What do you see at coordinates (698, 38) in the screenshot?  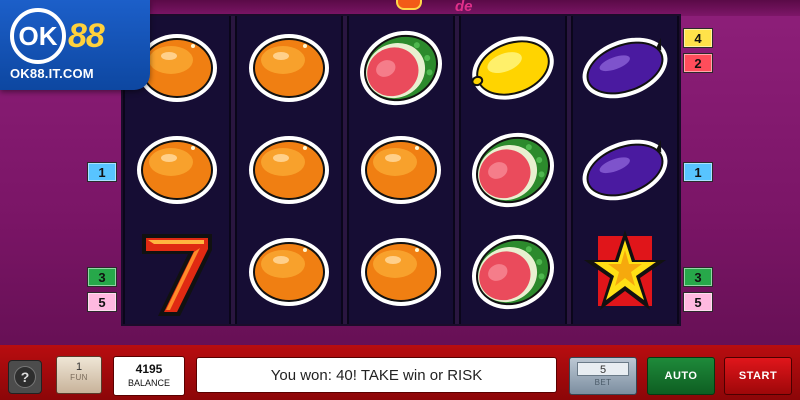 I see `payline-right-4: 4` at bounding box center [698, 38].